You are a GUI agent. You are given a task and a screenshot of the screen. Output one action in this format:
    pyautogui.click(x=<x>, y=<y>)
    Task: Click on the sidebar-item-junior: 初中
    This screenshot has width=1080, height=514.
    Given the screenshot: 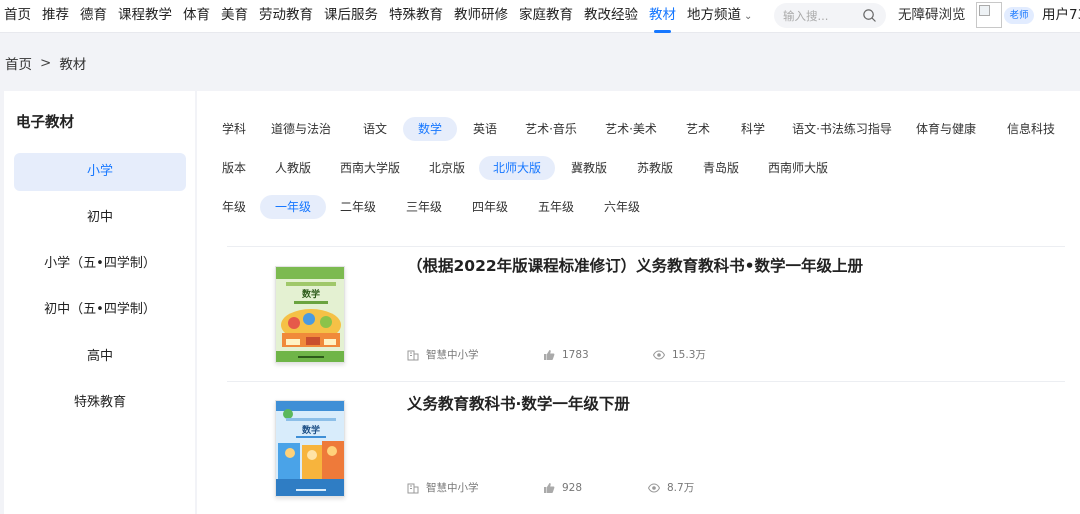 What is the action you would take?
    pyautogui.click(x=100, y=218)
    